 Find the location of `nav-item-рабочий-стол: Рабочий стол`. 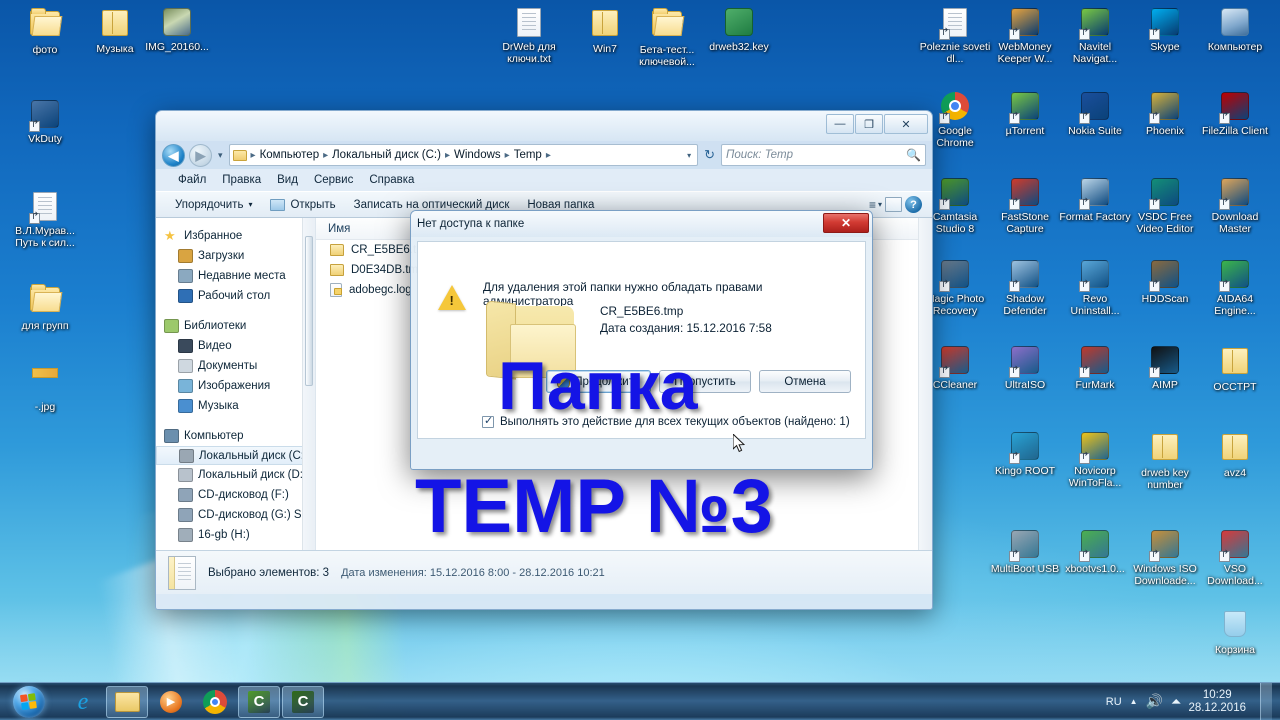

nav-item-рабочий-стол: Рабочий стол is located at coordinates (235, 296).